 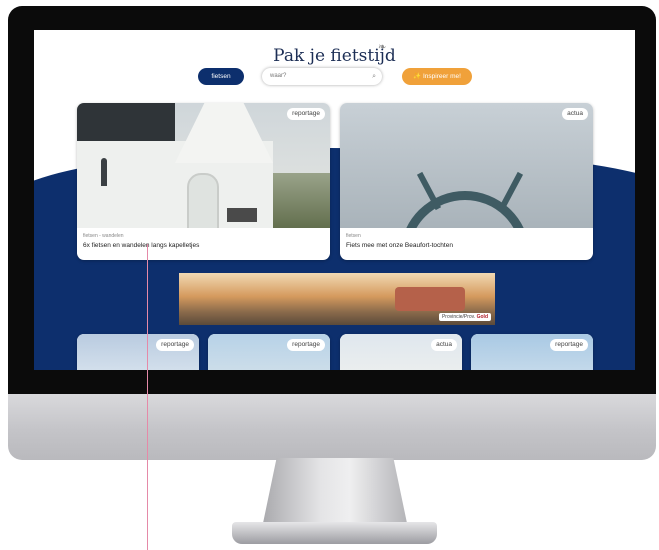 What do you see at coordinates (353, 236) in the screenshot?
I see `card-category: fietsen` at bounding box center [353, 236].